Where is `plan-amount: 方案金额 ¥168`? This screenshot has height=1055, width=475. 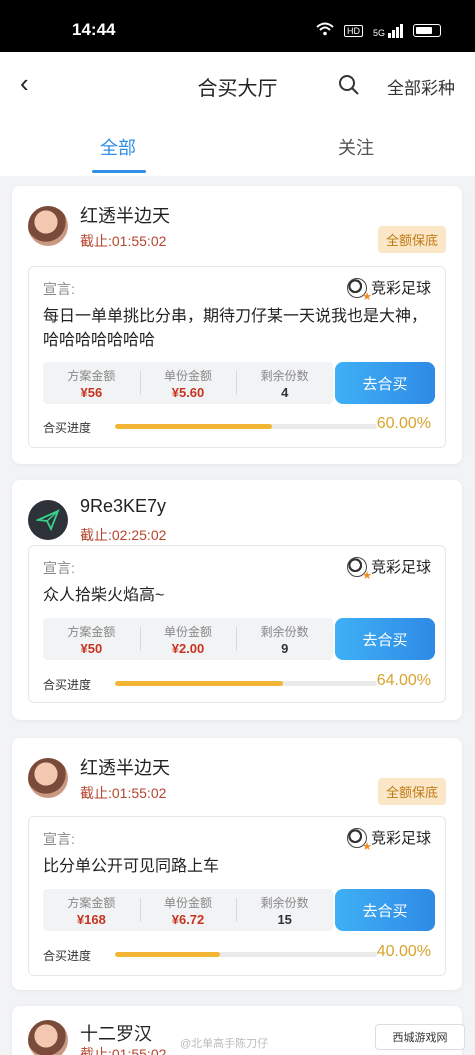 plan-amount: 方案金额 ¥168 is located at coordinates (91, 910).